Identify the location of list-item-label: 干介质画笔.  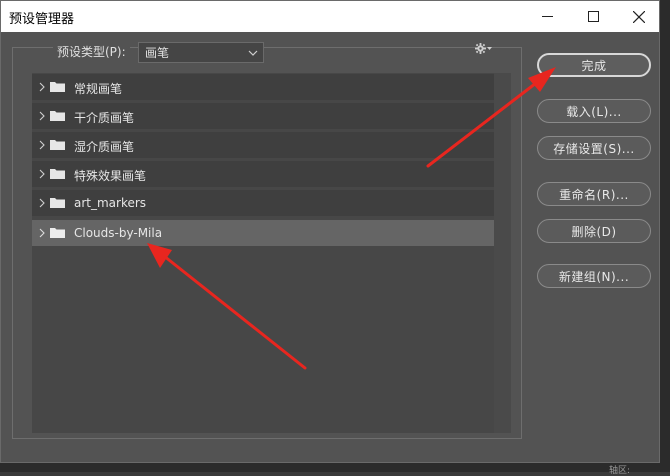
(104, 118).